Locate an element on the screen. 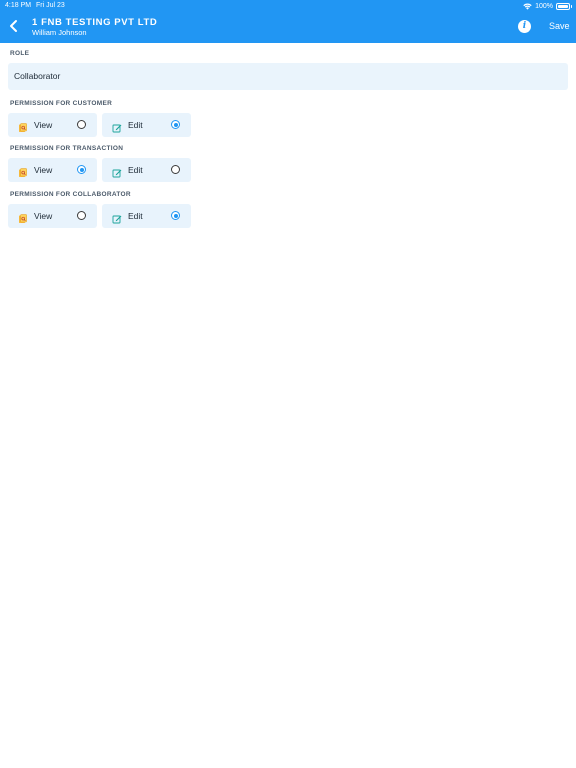 This screenshot has height=768, width=576. info-icon: i is located at coordinates (524, 26).